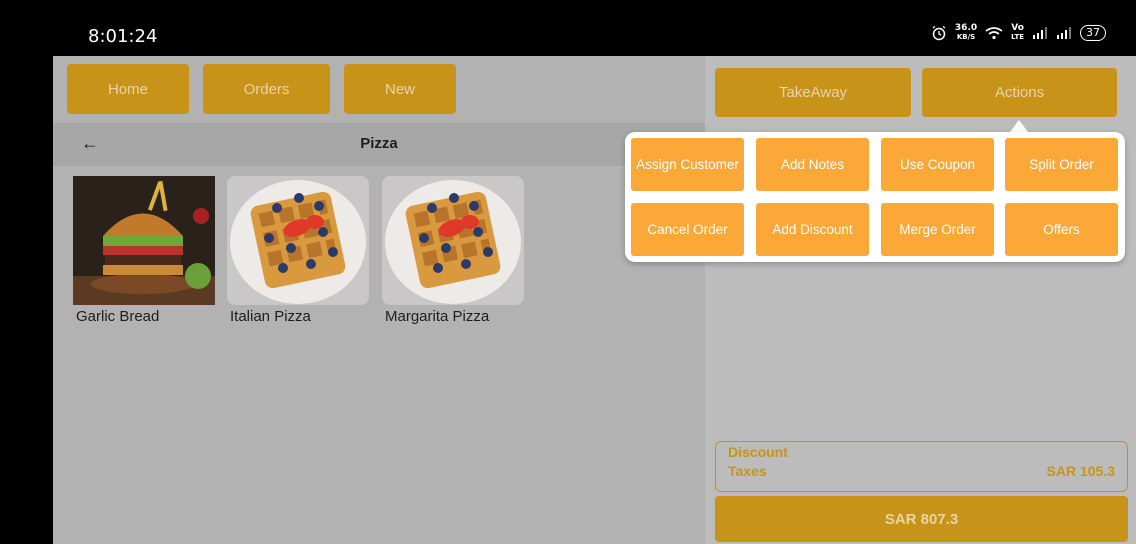 The height and width of the screenshot is (544, 1136). What do you see at coordinates (266, 89) in the screenshot?
I see `orders-button: Orders` at bounding box center [266, 89].